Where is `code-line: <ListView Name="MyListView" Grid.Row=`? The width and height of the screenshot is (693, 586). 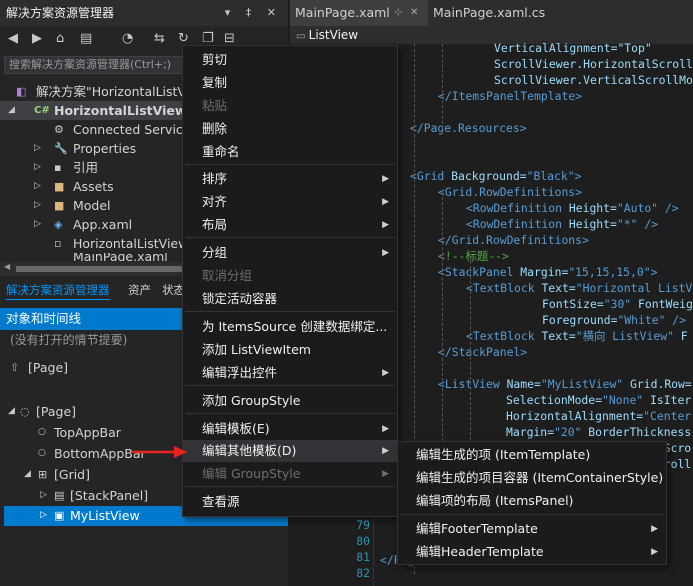
code-line: <ListView Name="MyListView" Grid.Row= is located at coordinates (565, 384).